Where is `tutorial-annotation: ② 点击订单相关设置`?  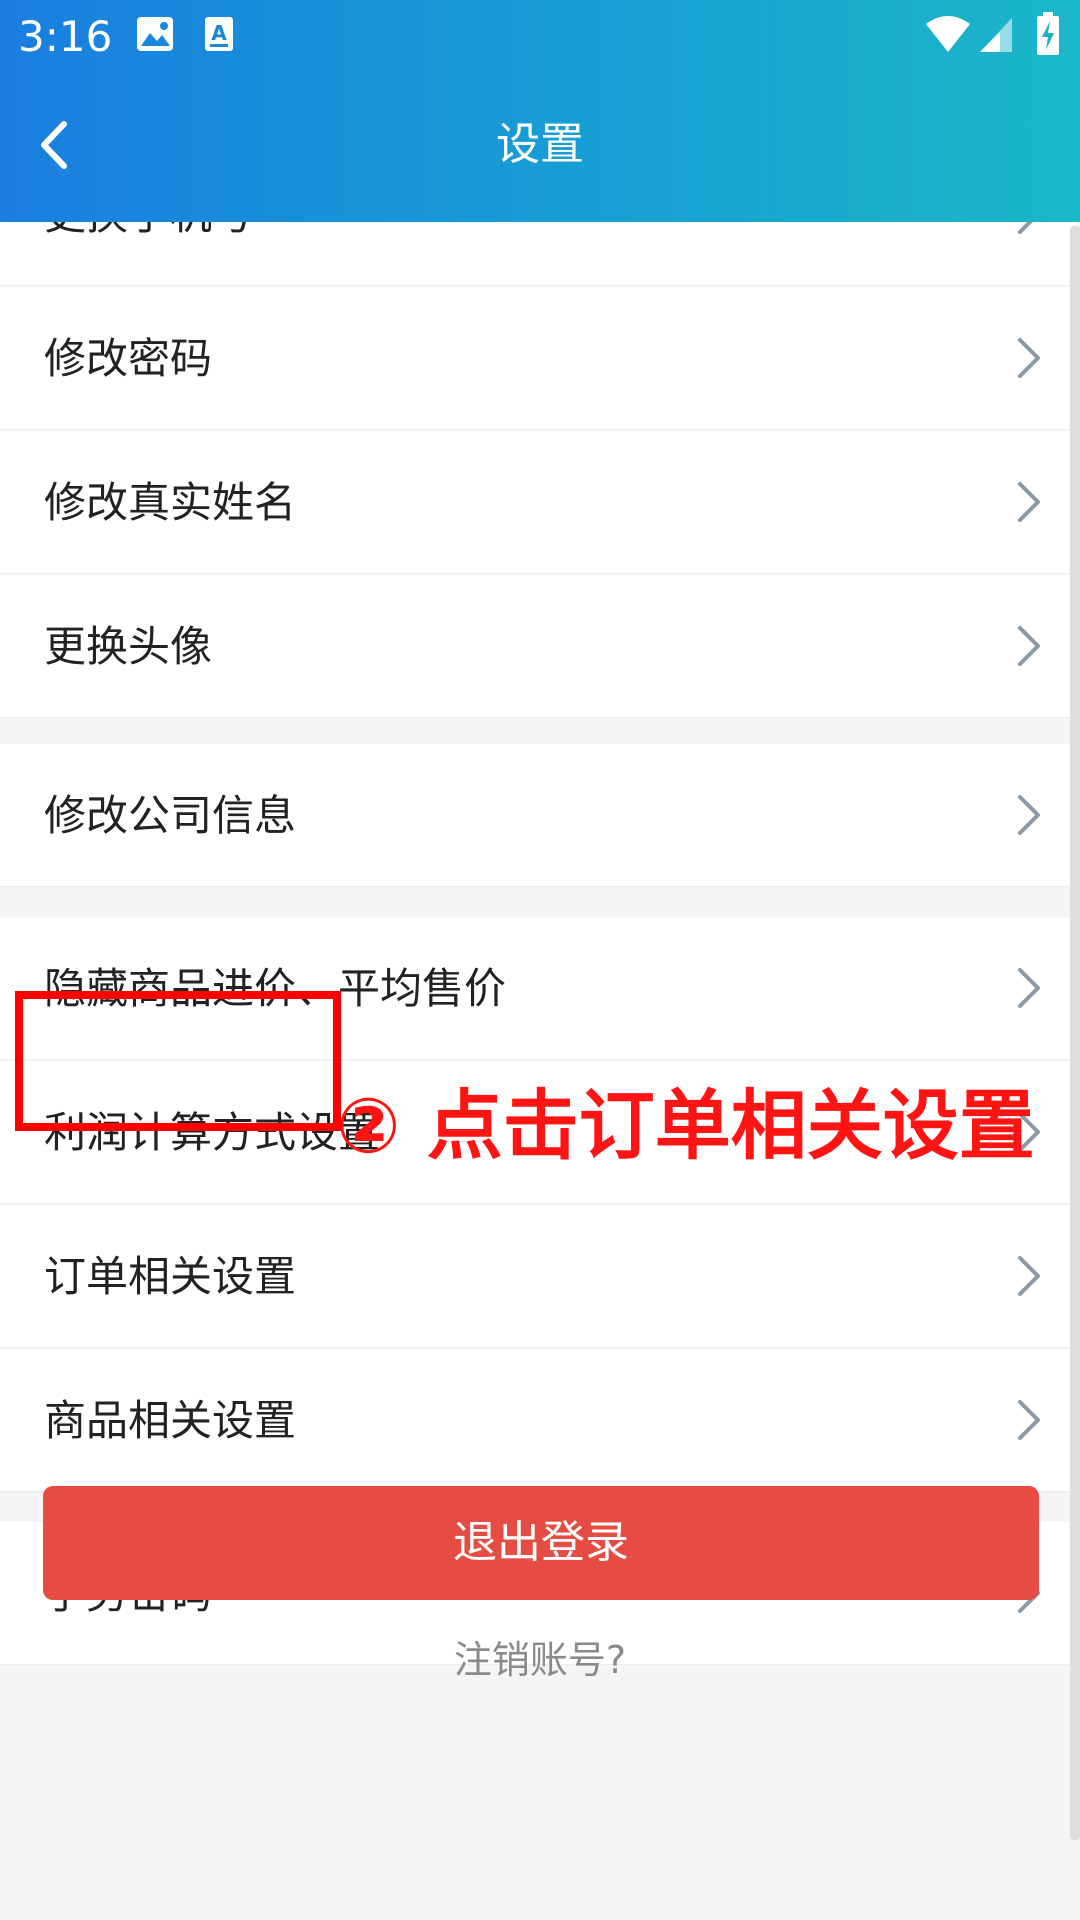 tutorial-annotation: ② 点击订单相关设置 is located at coordinates (685, 1125).